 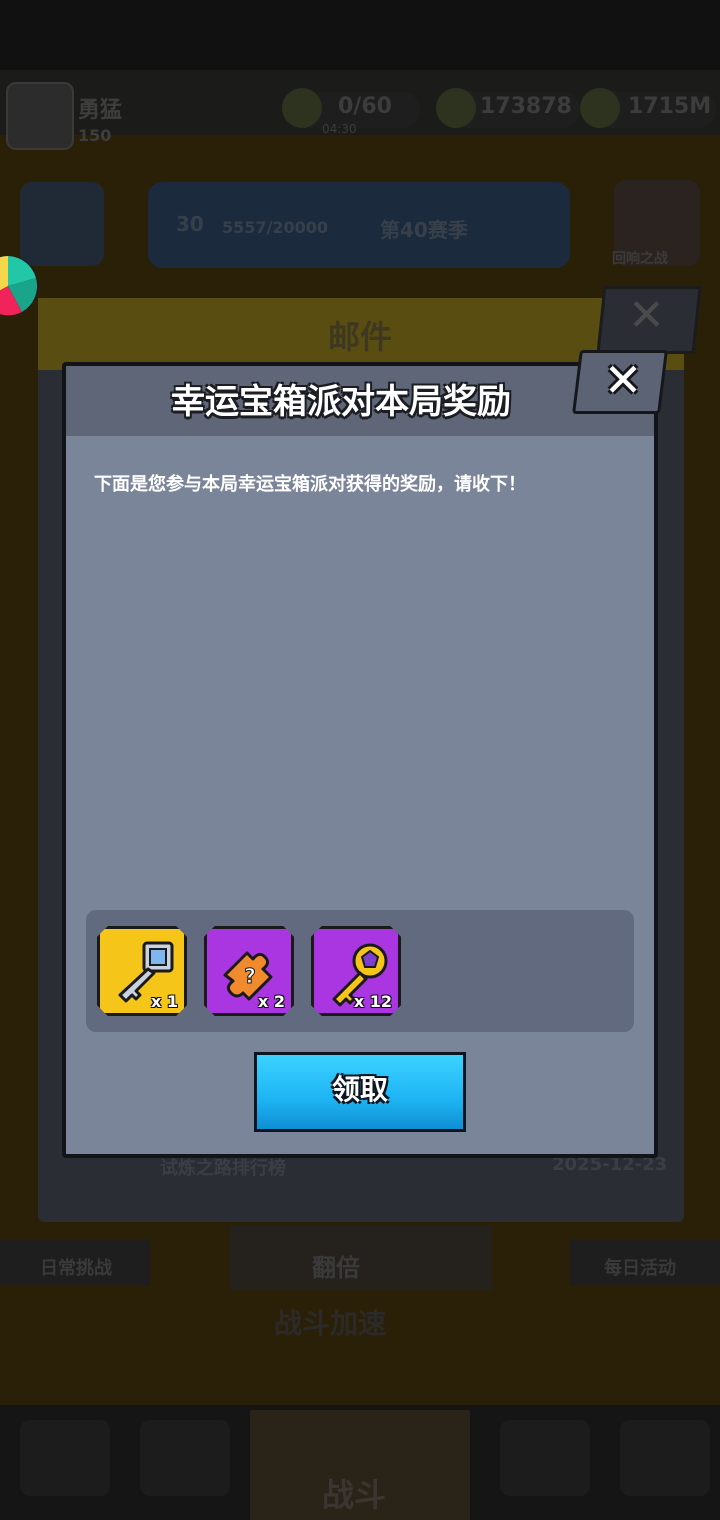 I want to click on reward-item-gold-key: x 12, so click(x=356, y=971).